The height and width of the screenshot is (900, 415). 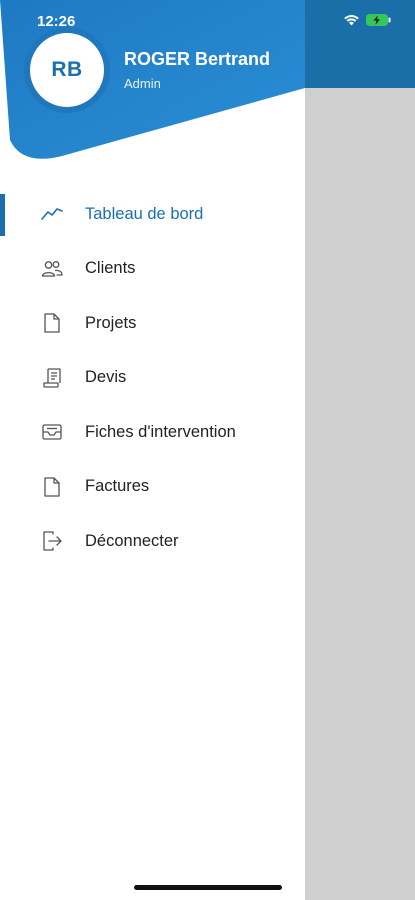 I want to click on users-icon, so click(x=52, y=269).